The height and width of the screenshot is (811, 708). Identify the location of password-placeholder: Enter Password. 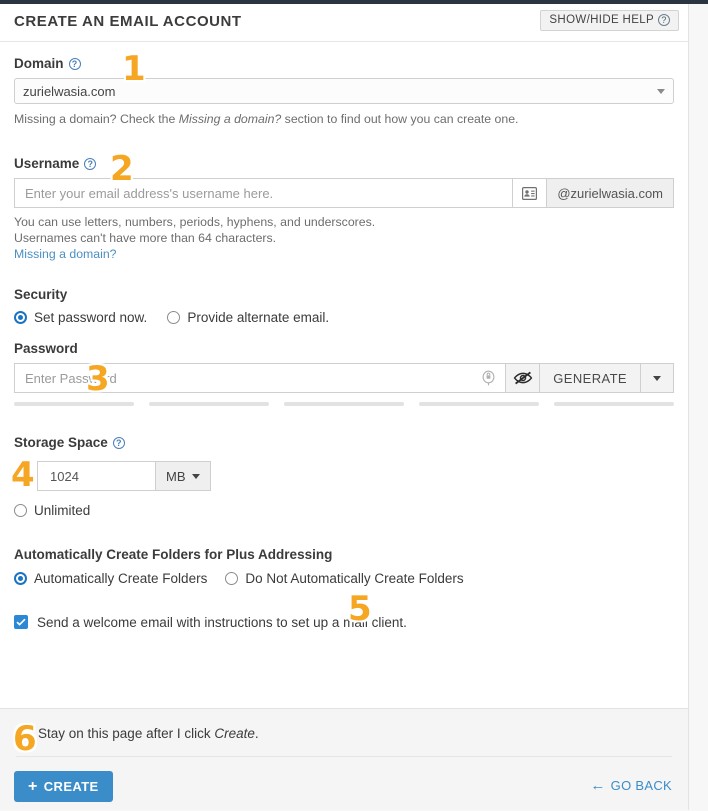
(71, 378).